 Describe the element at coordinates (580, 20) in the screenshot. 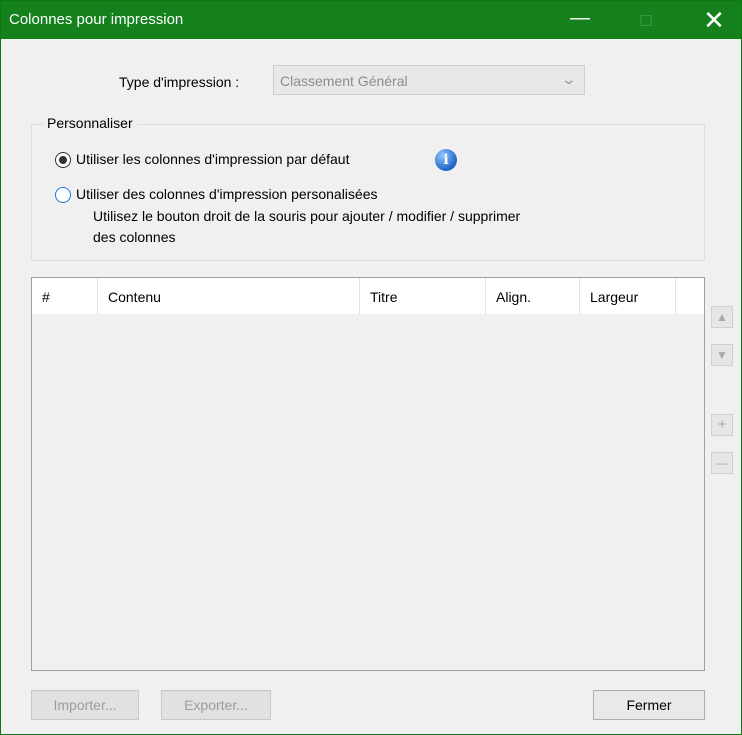

I see `minimize-button: —` at that location.